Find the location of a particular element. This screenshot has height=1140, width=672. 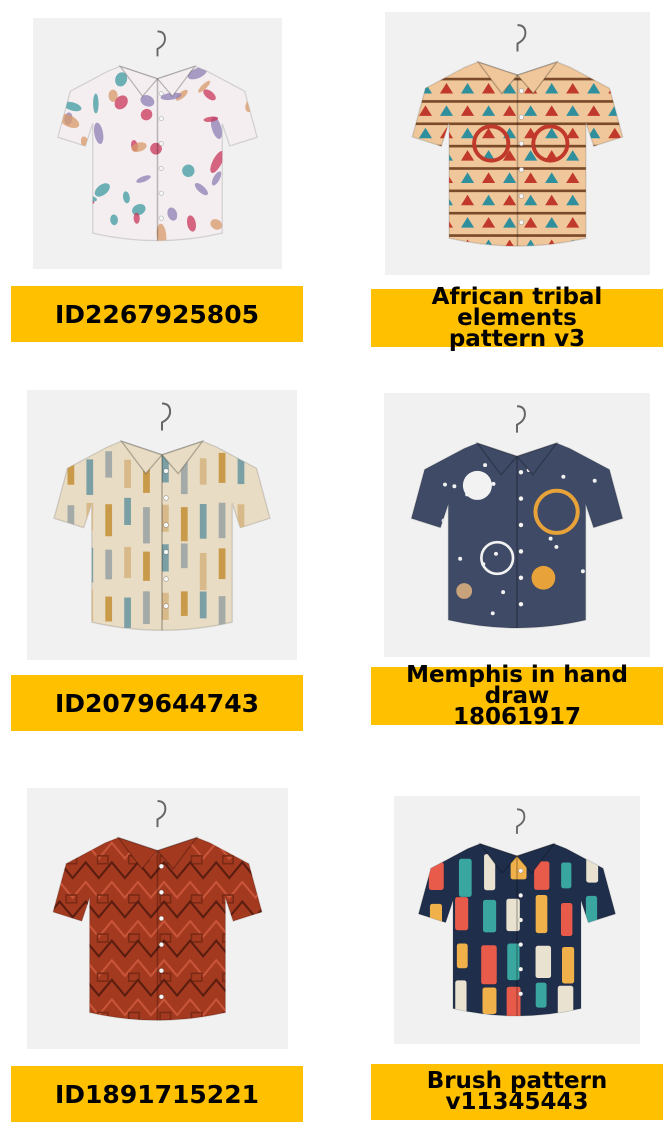

product-label-line2: 18061917 is located at coordinates (517, 716).